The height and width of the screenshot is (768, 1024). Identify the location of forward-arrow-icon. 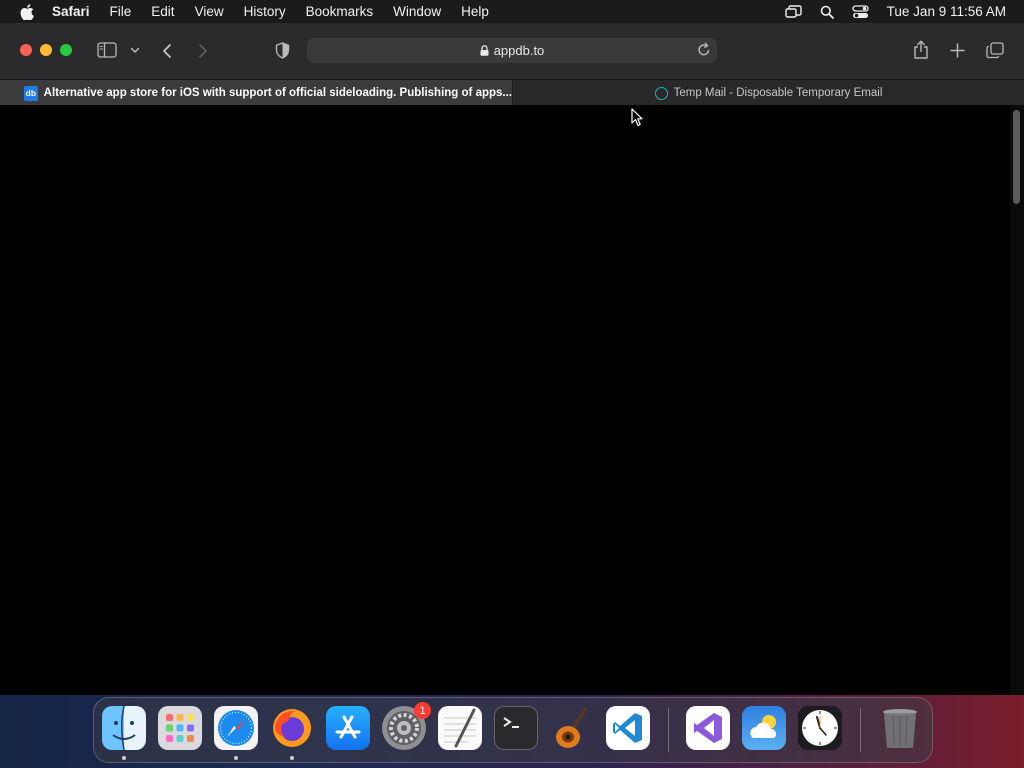
(203, 51).